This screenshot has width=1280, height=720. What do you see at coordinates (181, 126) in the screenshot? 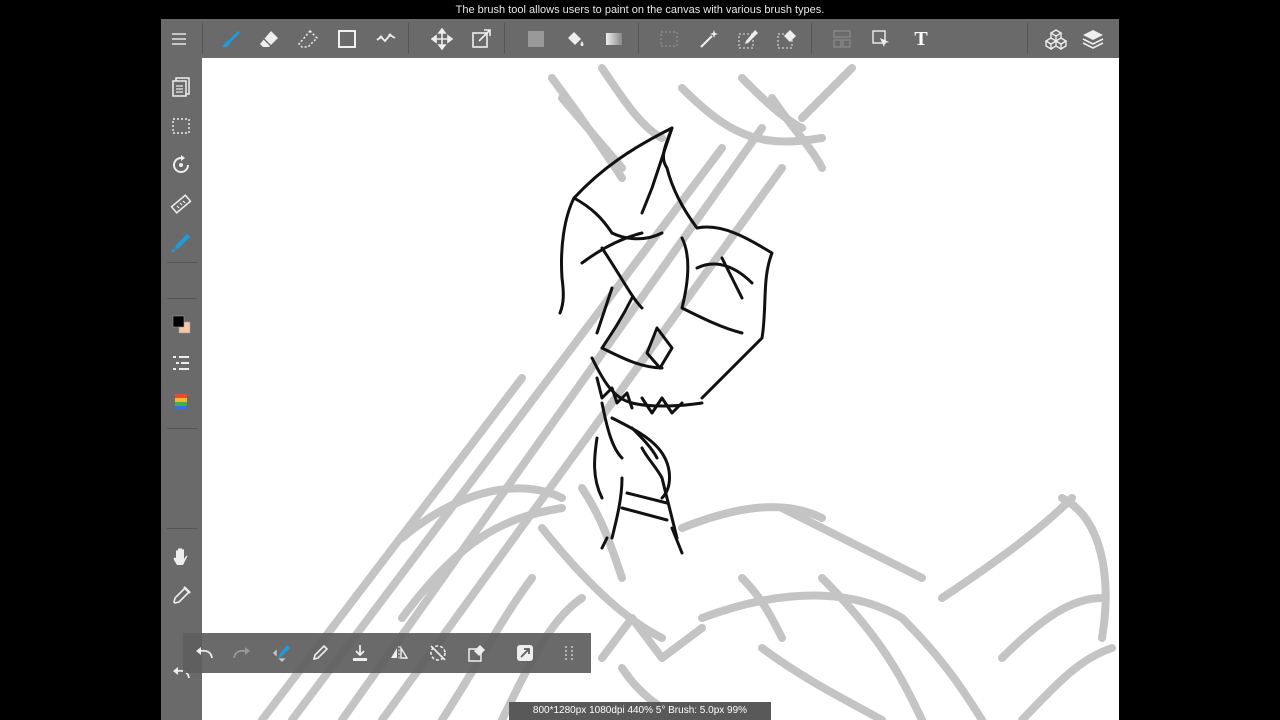
I see `selection-icon` at bounding box center [181, 126].